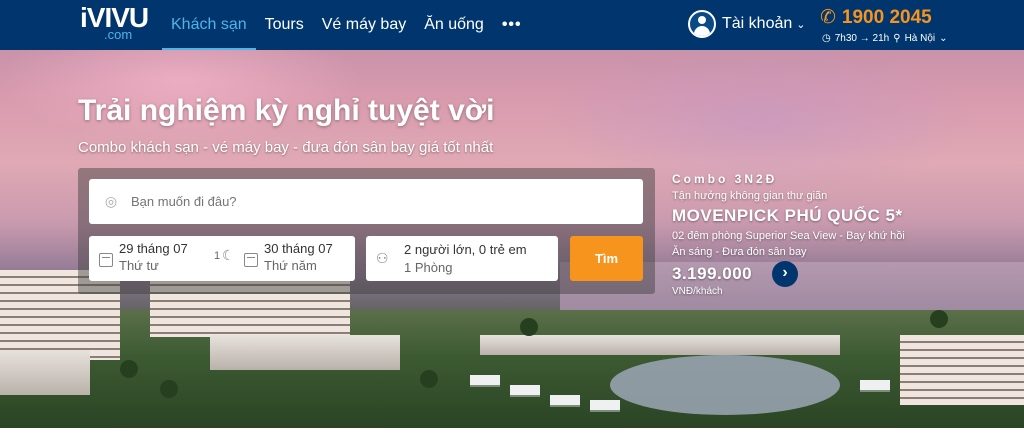  What do you see at coordinates (886, 17) in the screenshot?
I see `hotline-number: 1900 2045` at bounding box center [886, 17].